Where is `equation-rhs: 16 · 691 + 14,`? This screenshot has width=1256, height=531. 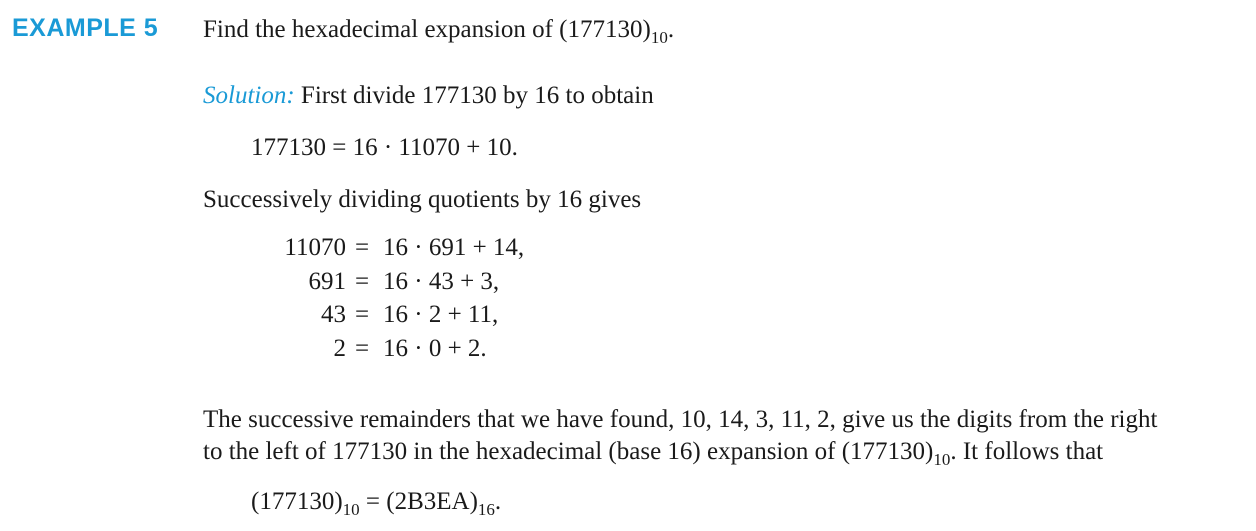 equation-rhs: 16 · 691 + 14, is located at coordinates (454, 247).